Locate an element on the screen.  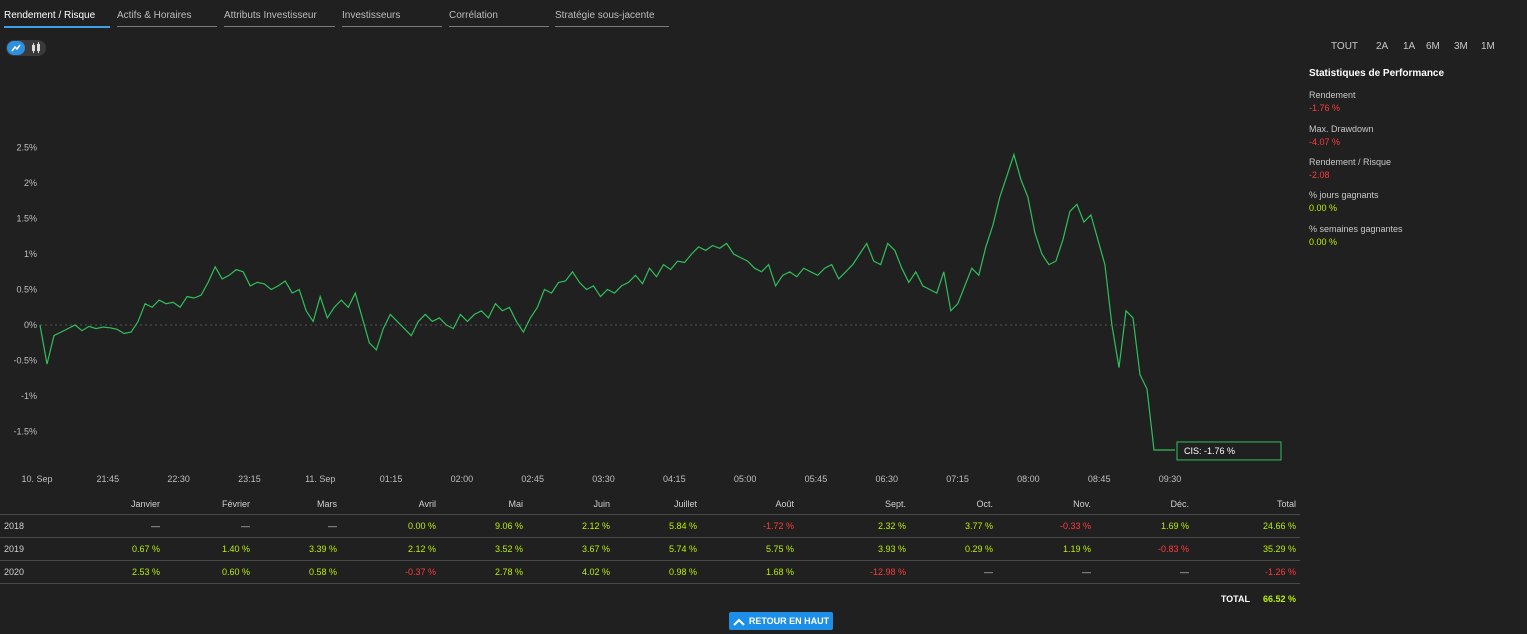
table-cell: 1.19 % is located at coordinates (1076, 549).